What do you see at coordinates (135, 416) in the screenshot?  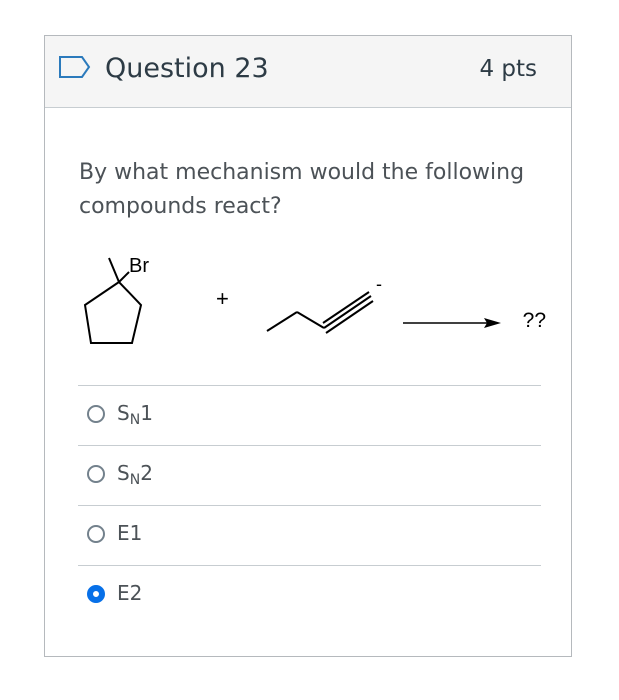 I see `answer-label-sn1: SN1` at bounding box center [135, 416].